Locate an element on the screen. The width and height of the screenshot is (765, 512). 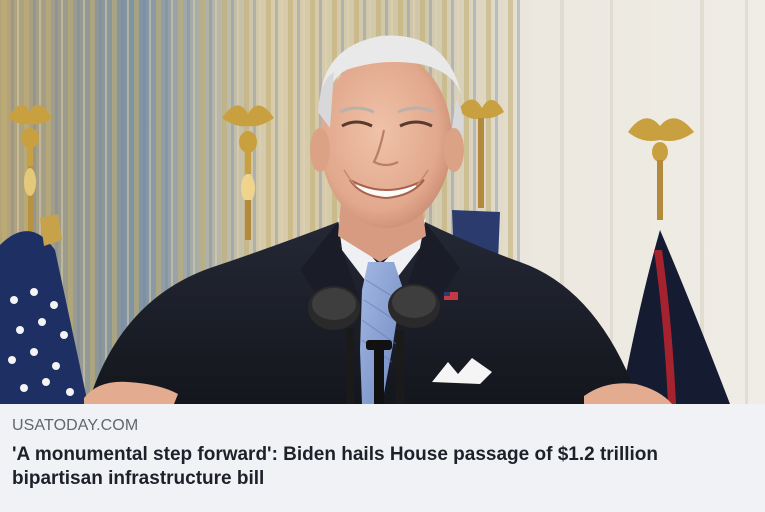
source-domain: USATODAY.COM is located at coordinates (75, 425).